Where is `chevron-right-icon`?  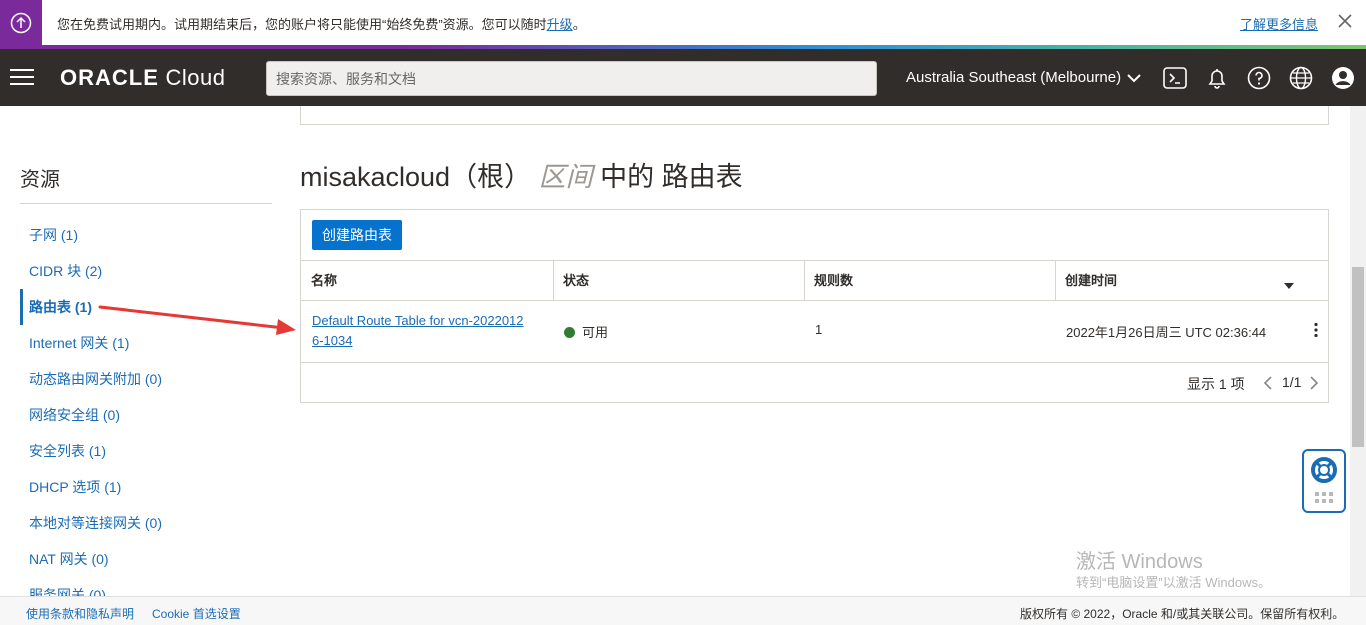
chevron-right-icon is located at coordinates (1314, 384).